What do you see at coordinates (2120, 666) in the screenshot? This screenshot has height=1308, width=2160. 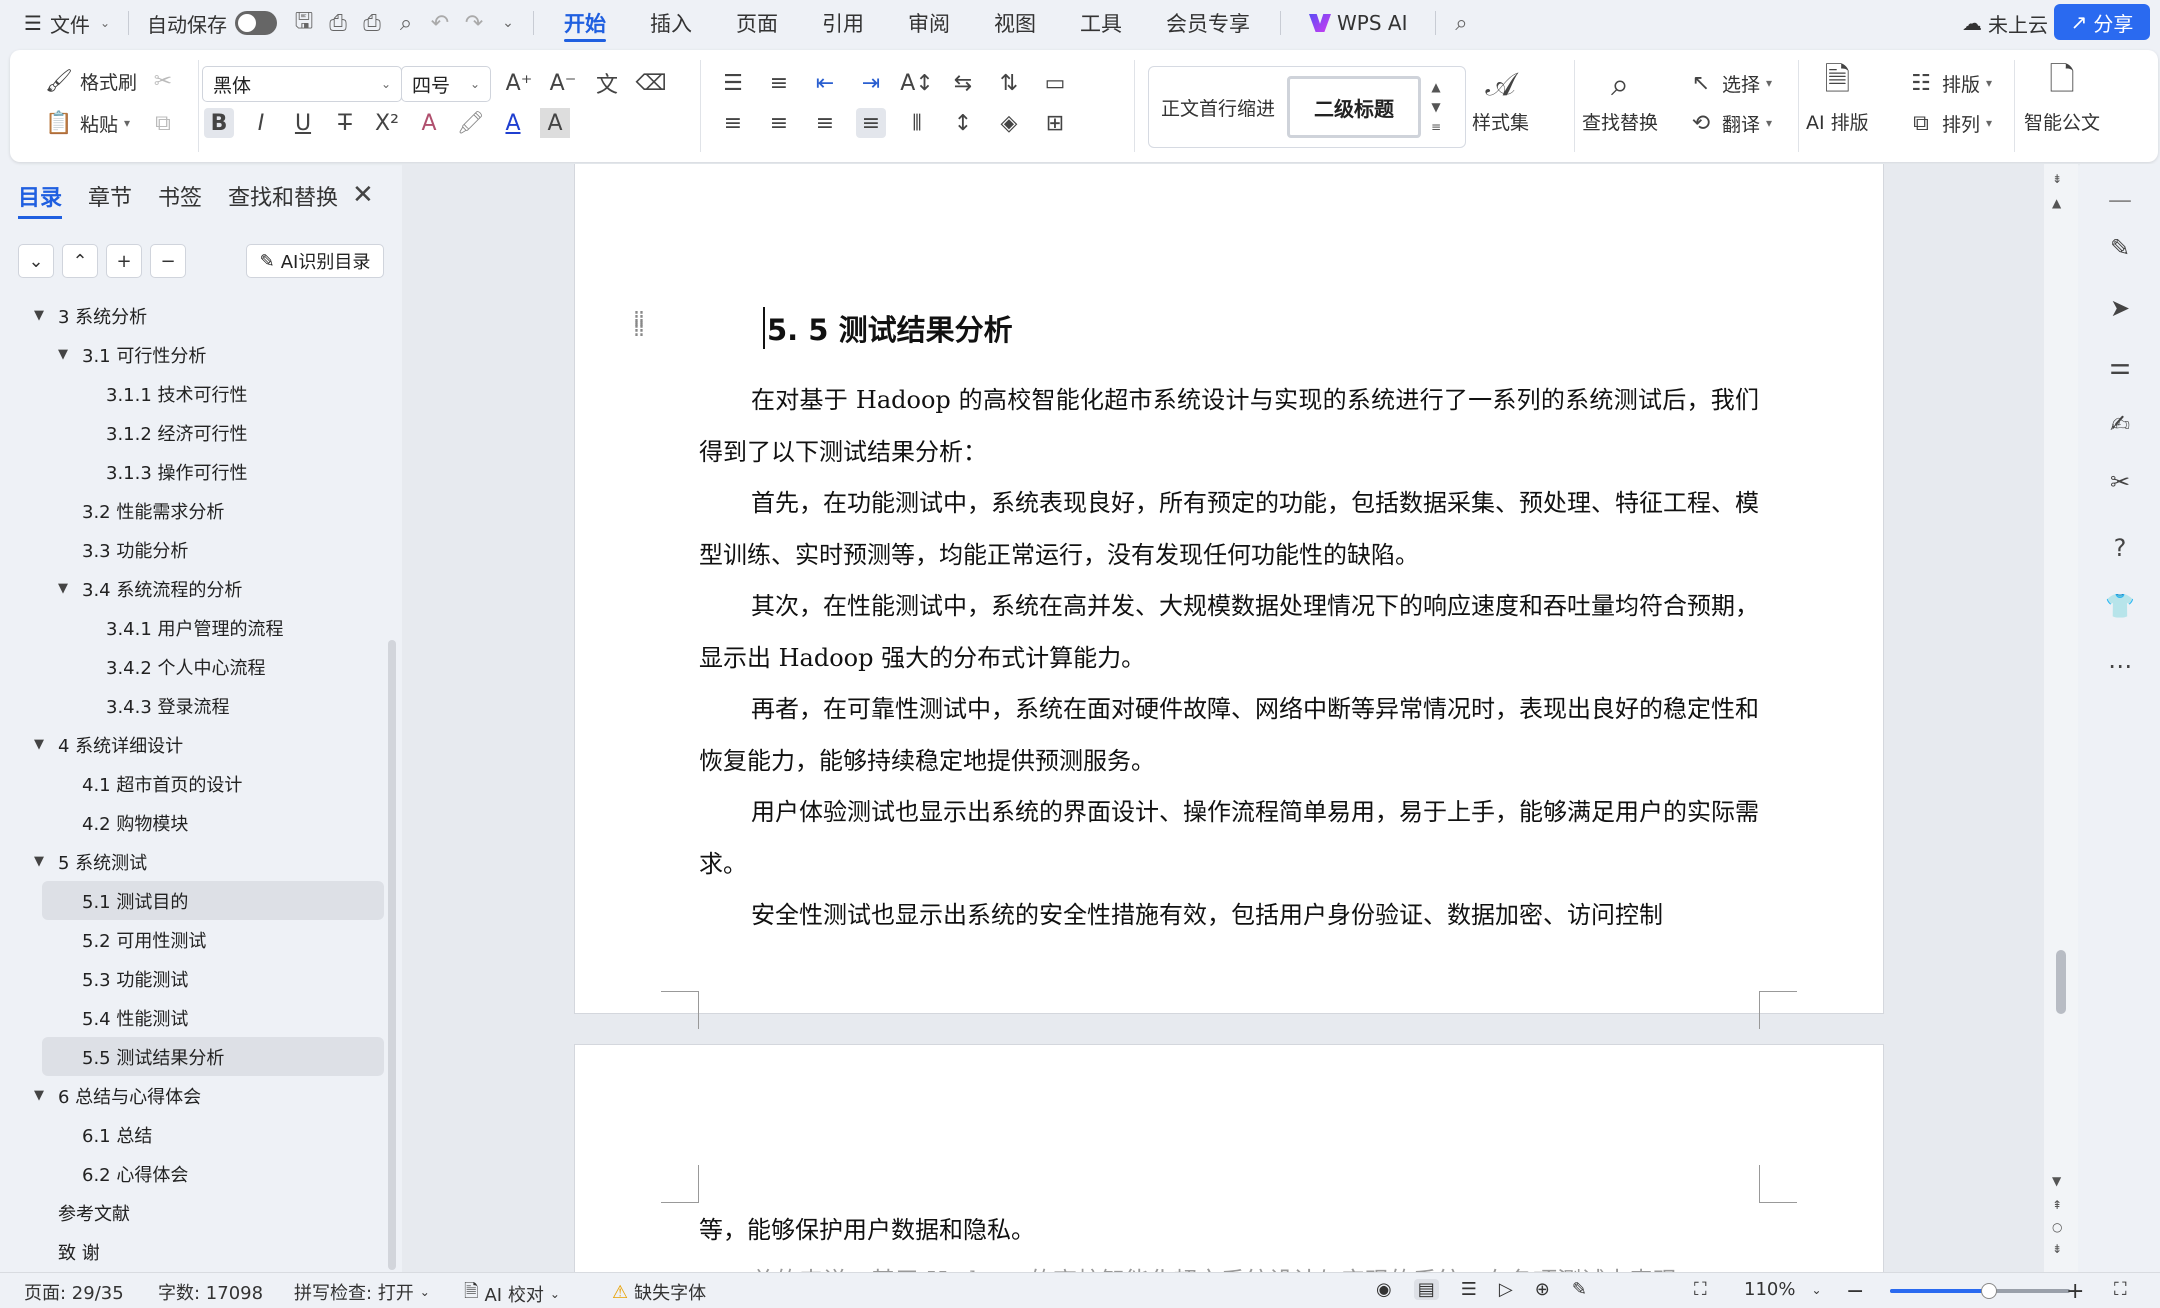 I see `more-icon: ⋯` at bounding box center [2120, 666].